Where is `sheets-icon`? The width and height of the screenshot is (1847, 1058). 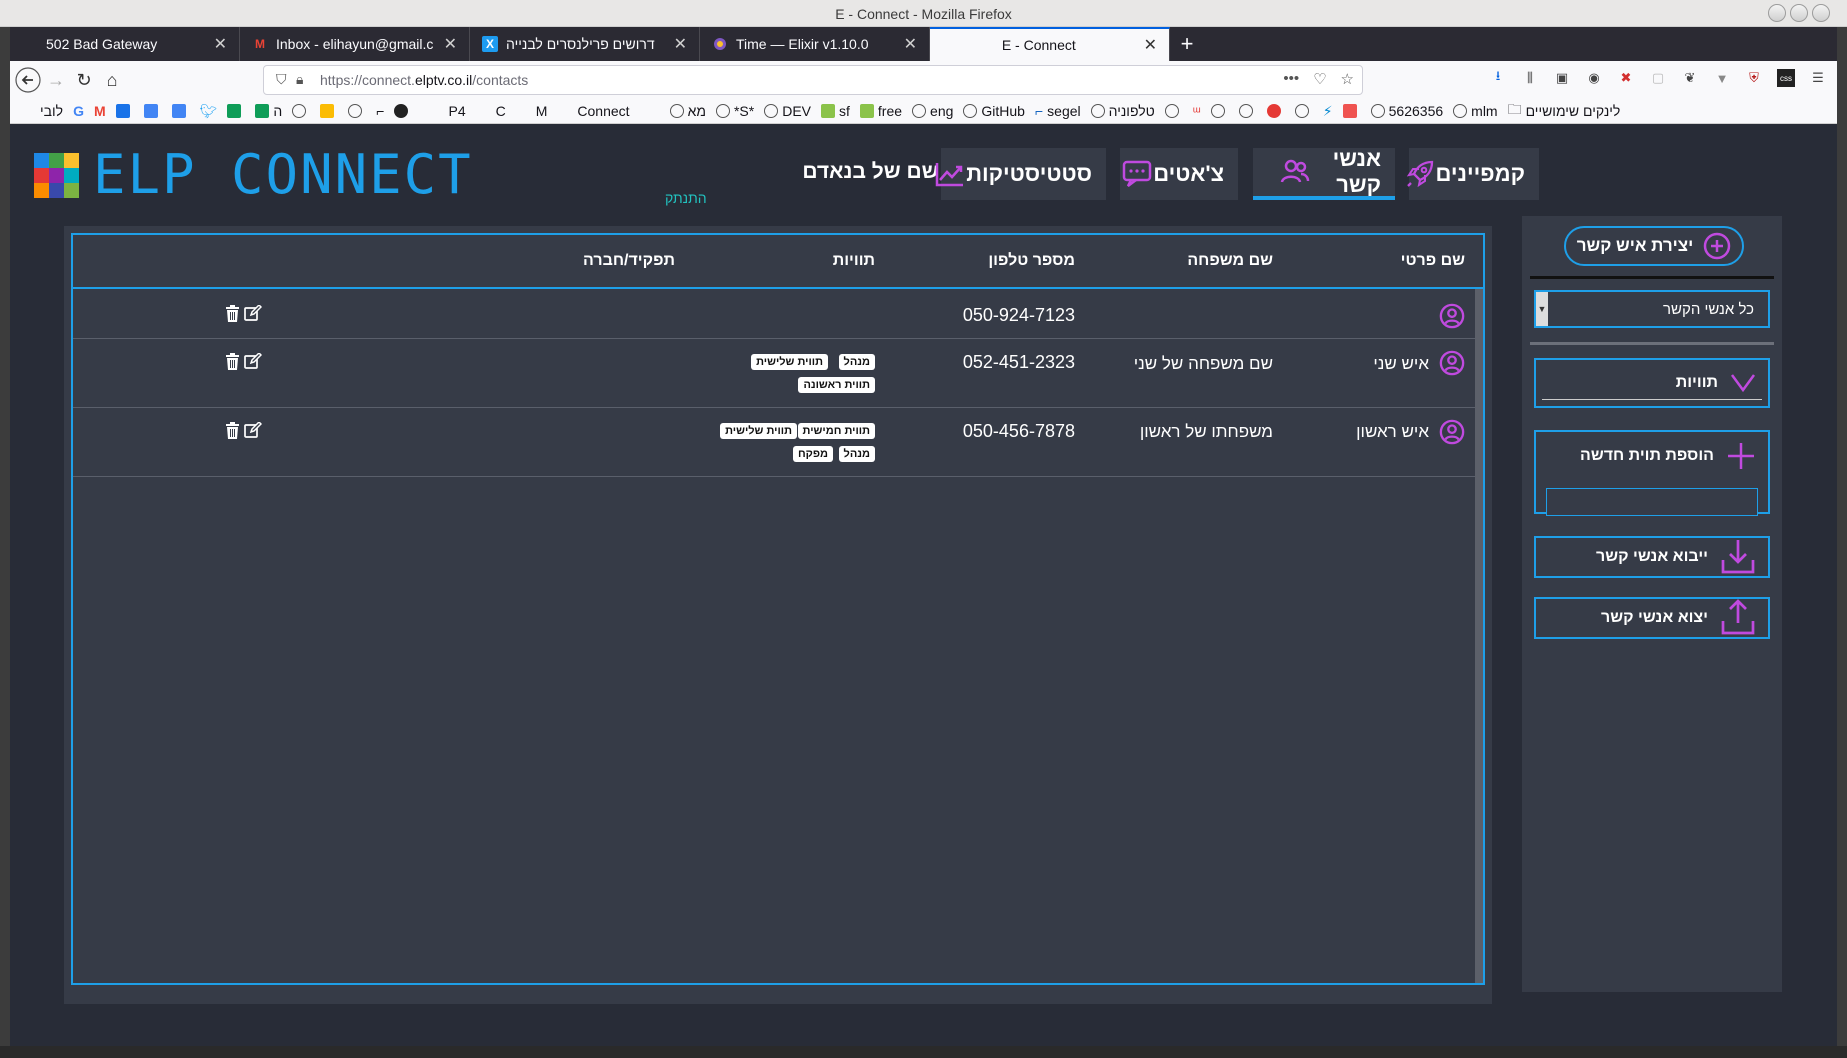 sheets-icon is located at coordinates (236, 111).